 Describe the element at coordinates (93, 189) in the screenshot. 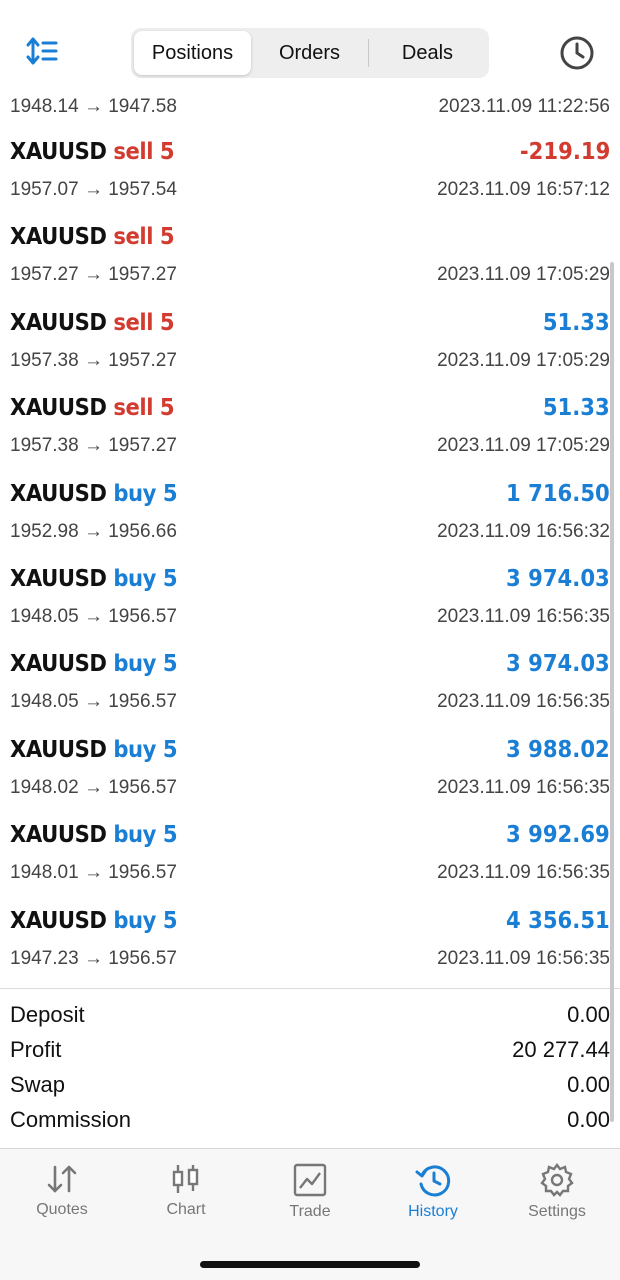

I see `deal-prices: 1957.07 → 1957.54` at that location.